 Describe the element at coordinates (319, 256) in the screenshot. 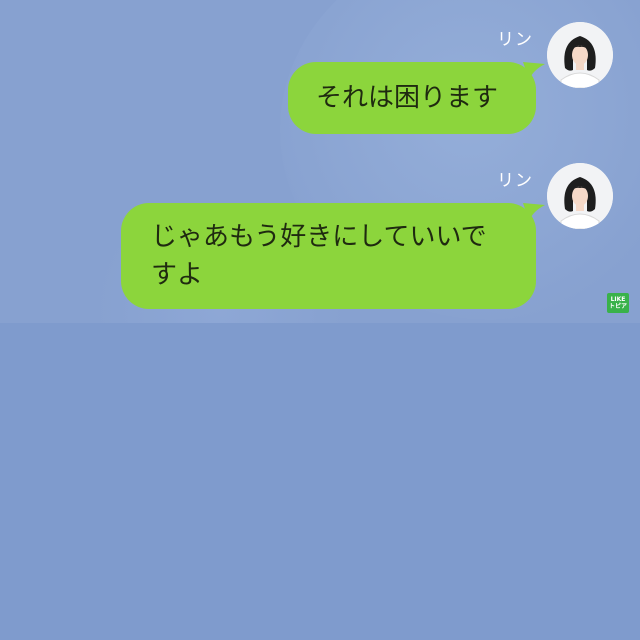

I see `message-text: じゃあもう好きにしていいですよ` at that location.